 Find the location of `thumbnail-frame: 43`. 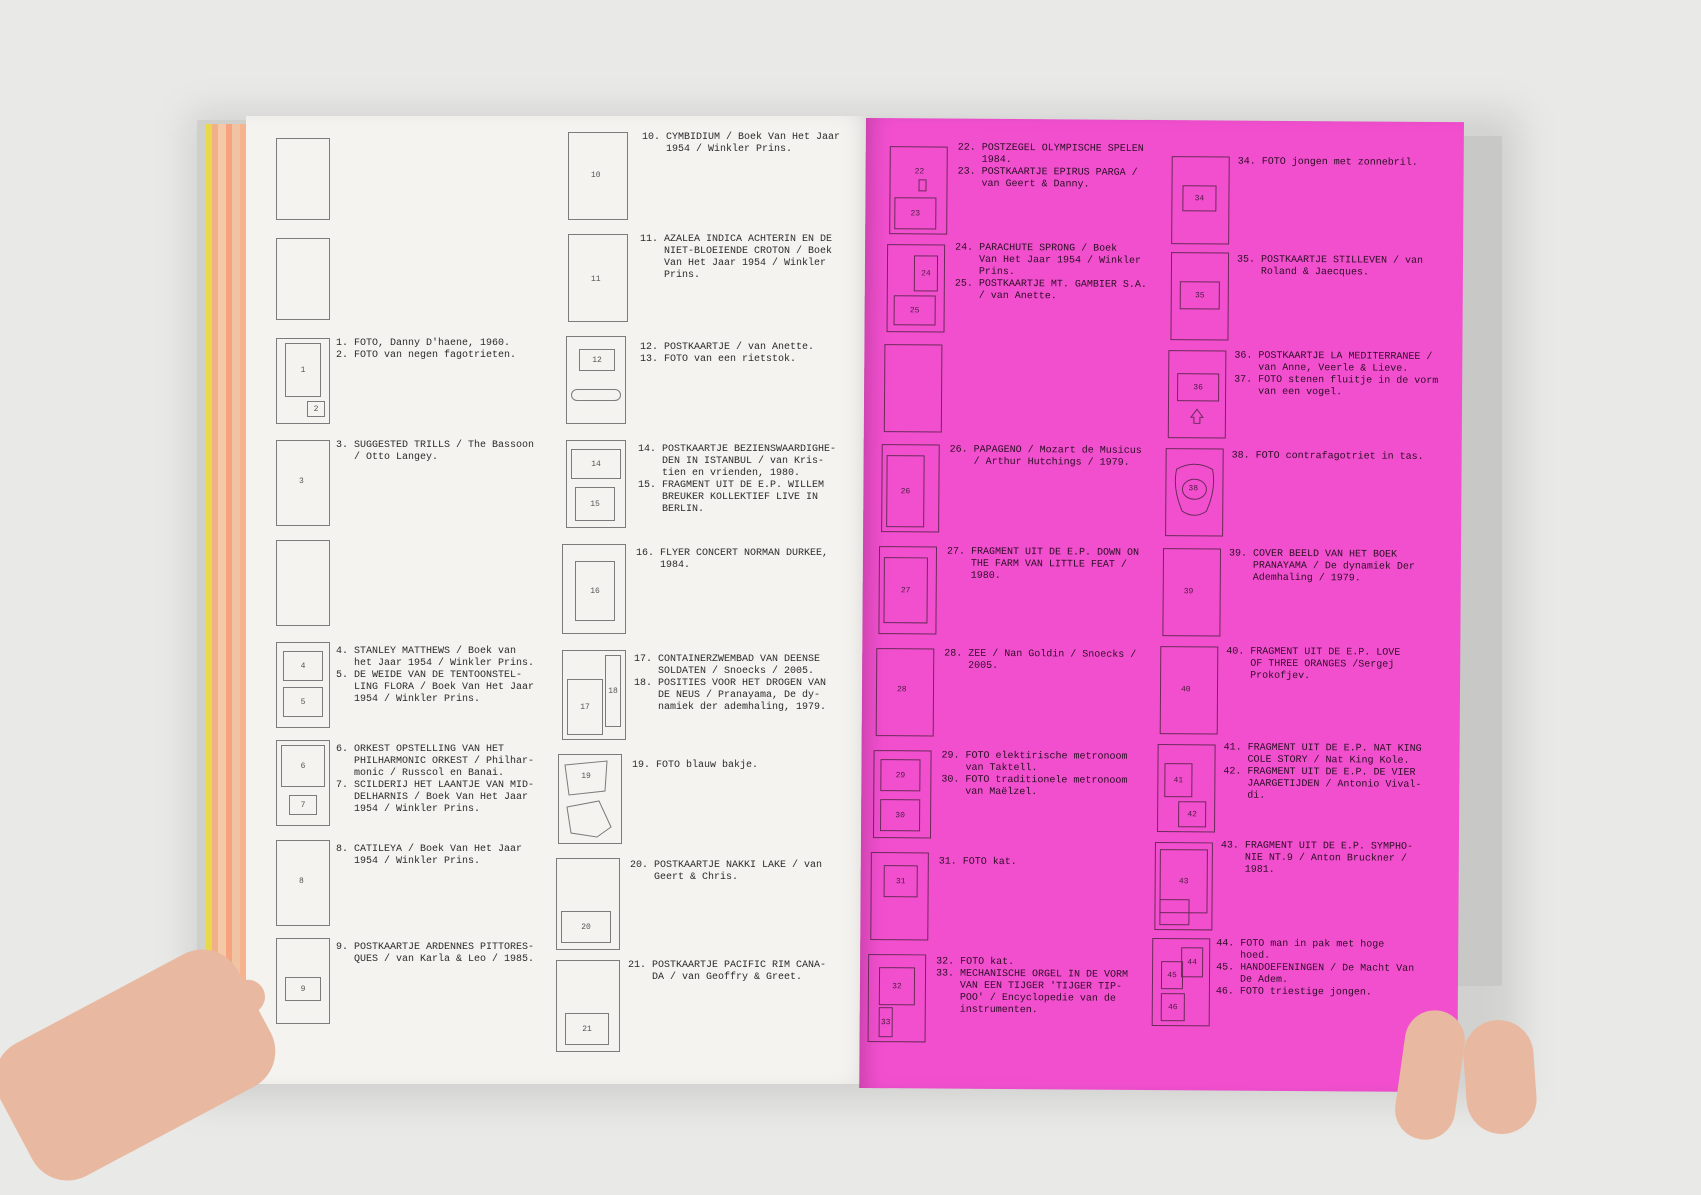

thumbnail-frame: 43 is located at coordinates (1183, 886).